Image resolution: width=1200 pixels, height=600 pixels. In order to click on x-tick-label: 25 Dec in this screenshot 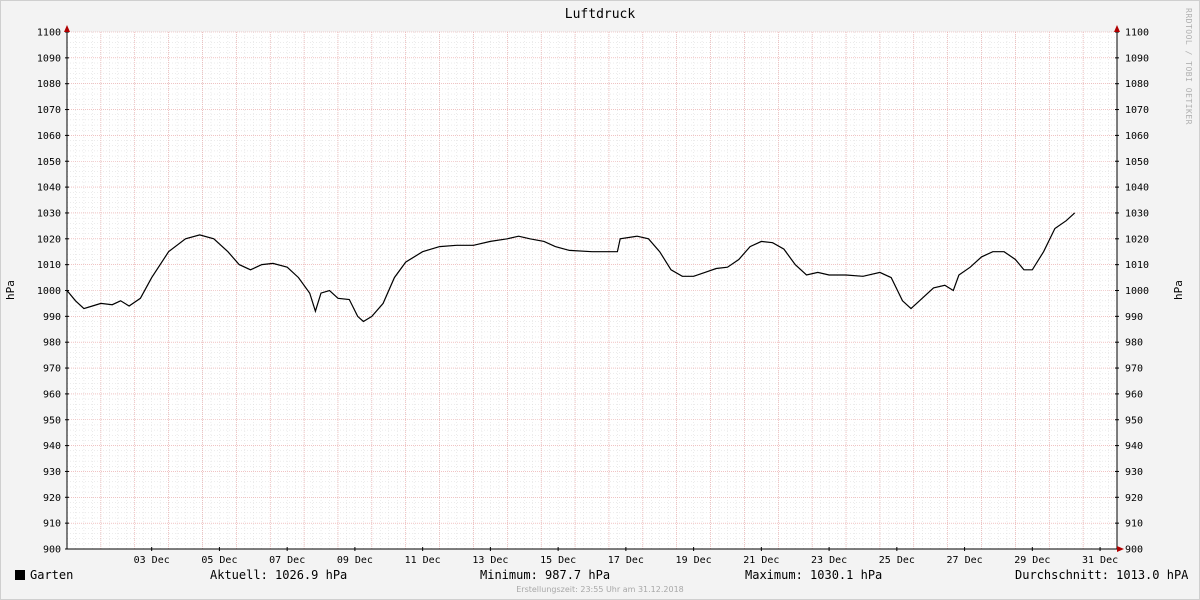, I will do `click(897, 560)`.